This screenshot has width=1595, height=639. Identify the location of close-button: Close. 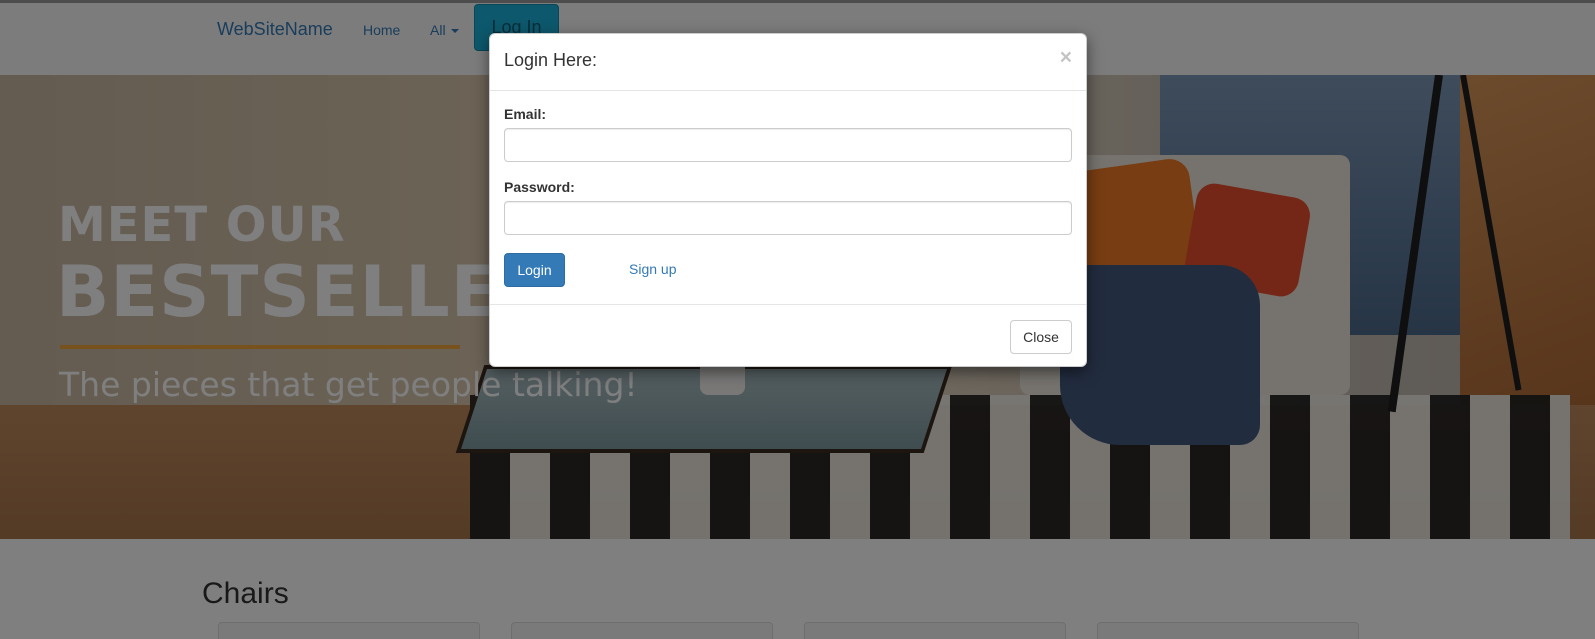
(1041, 337).